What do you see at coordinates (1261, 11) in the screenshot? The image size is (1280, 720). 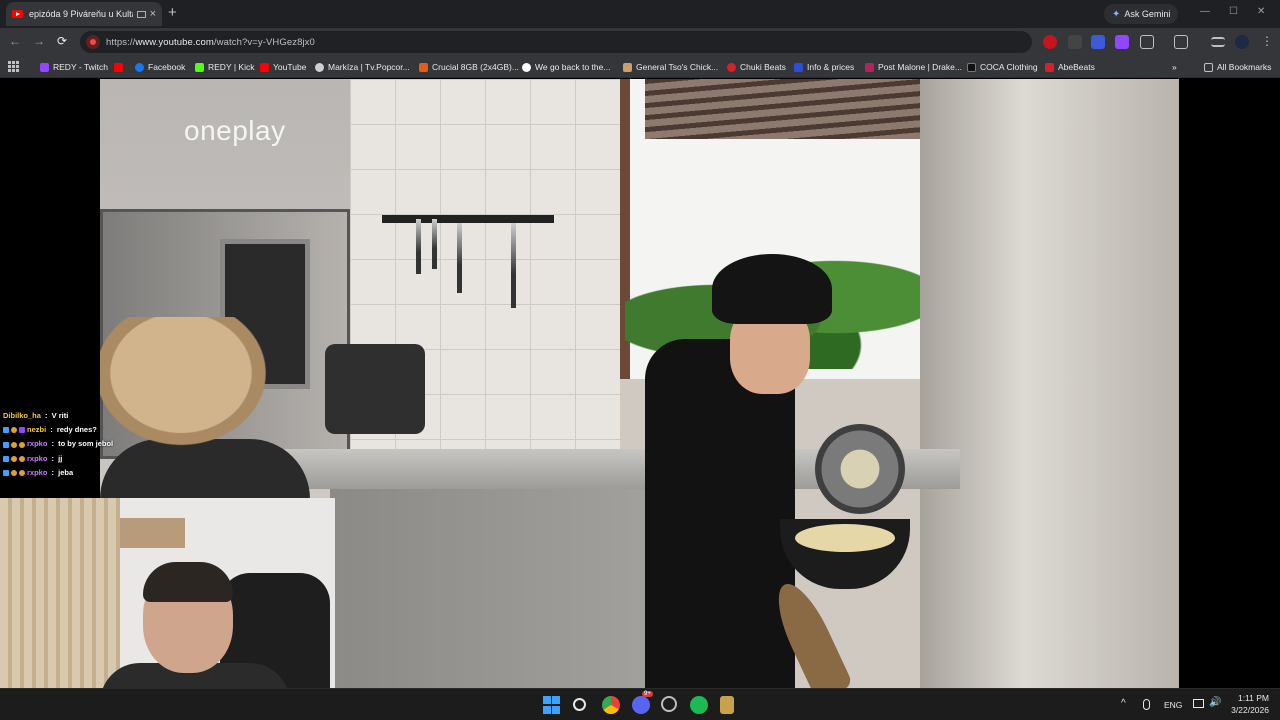 I see `close-window-button: ✕` at bounding box center [1261, 11].